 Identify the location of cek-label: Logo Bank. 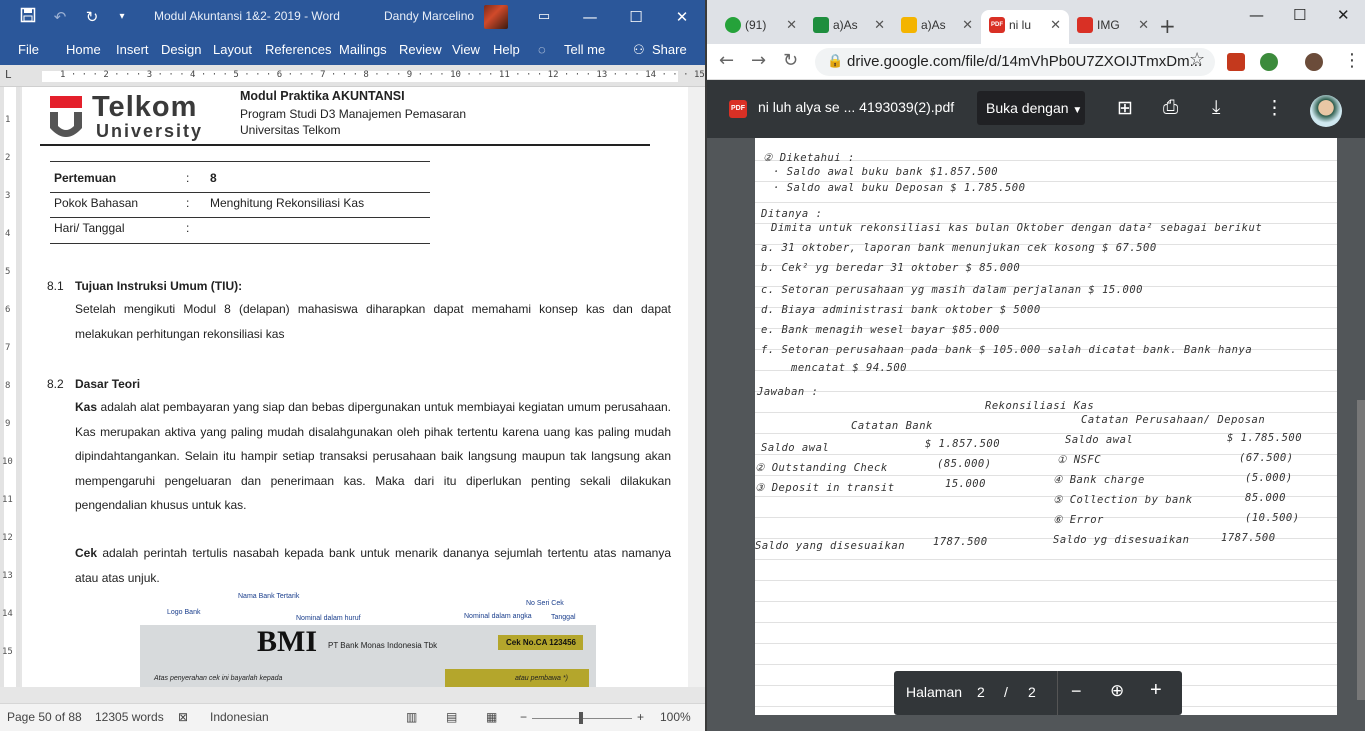
(184, 612).